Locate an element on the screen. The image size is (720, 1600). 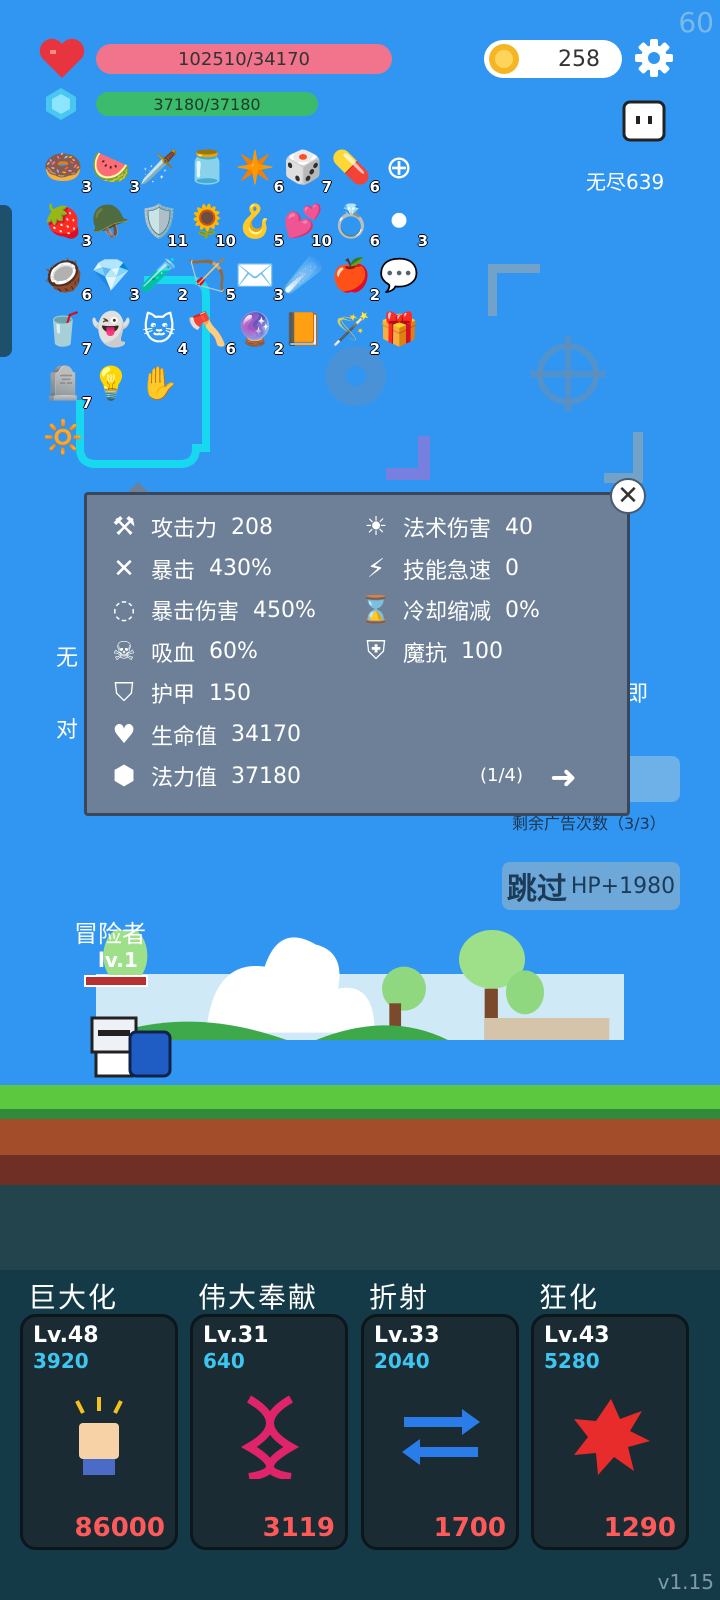
stat-row: ♥ 生命值 34170 is located at coordinates (204, 735).